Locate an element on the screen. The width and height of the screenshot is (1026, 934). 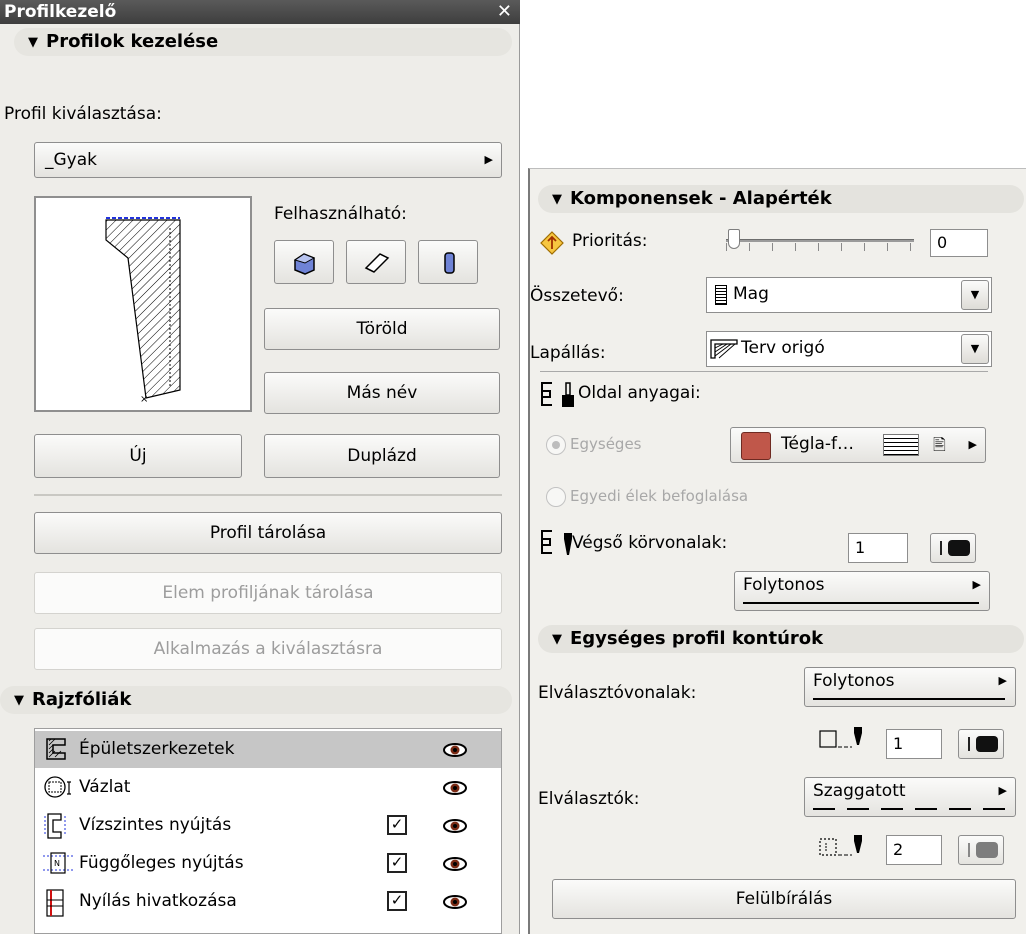
uniform-radio is located at coordinates (556, 445).